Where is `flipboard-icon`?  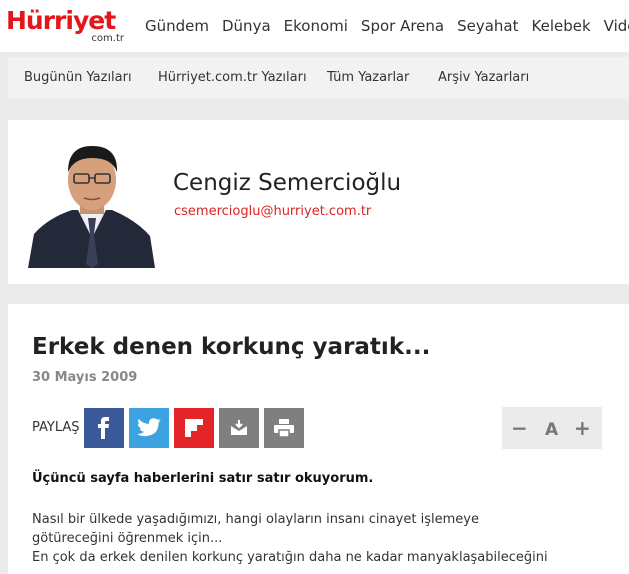 flipboard-icon is located at coordinates (194, 428).